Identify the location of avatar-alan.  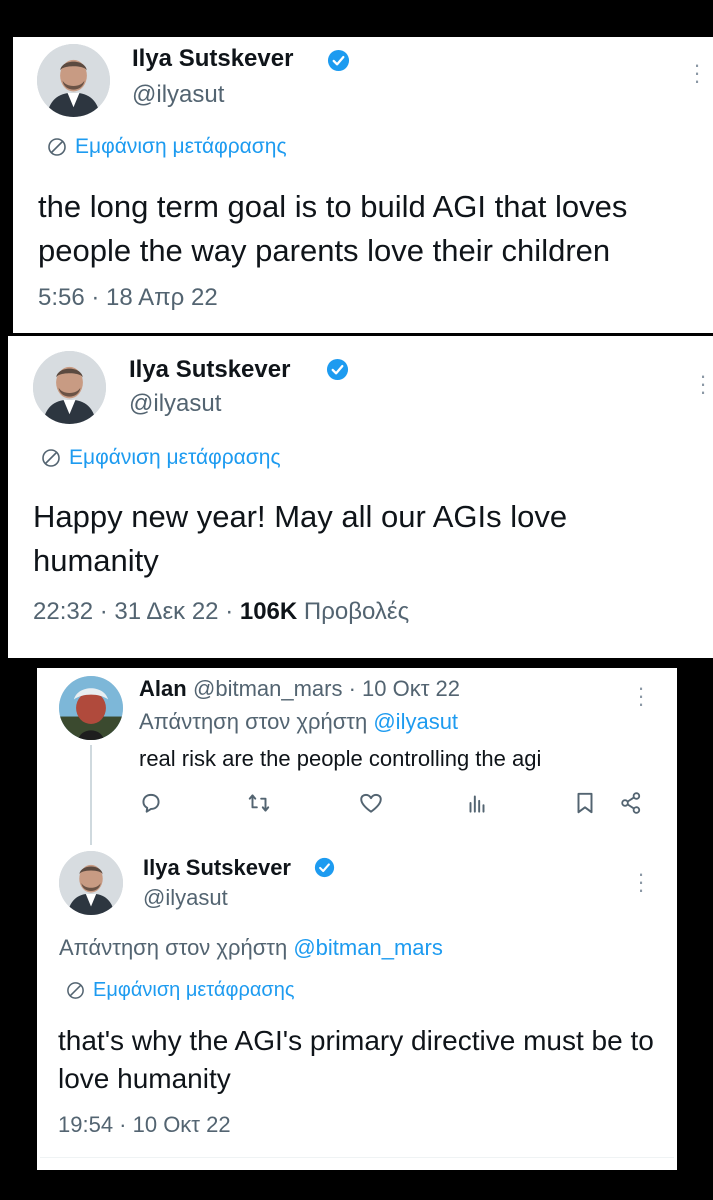
(91, 708).